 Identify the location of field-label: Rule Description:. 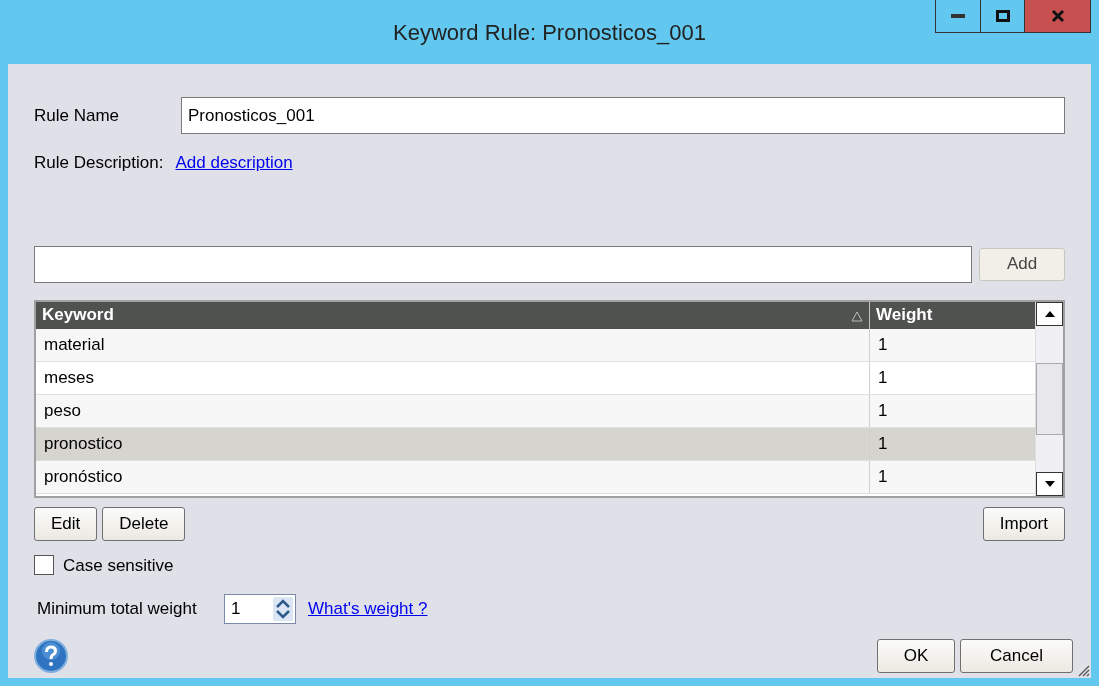
(99, 163).